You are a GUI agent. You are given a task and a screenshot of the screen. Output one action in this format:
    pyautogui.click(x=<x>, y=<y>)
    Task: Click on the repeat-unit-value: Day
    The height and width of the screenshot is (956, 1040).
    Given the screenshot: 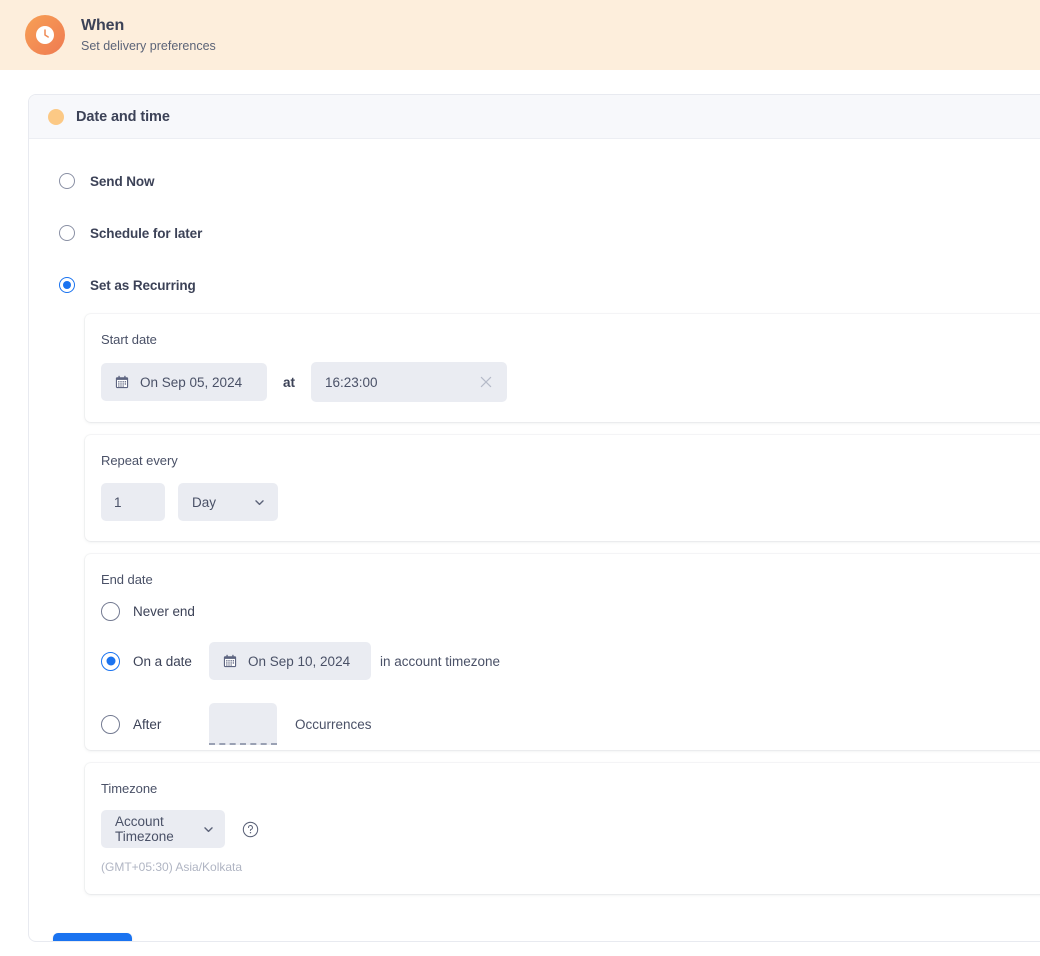 What is the action you would take?
    pyautogui.click(x=204, y=502)
    